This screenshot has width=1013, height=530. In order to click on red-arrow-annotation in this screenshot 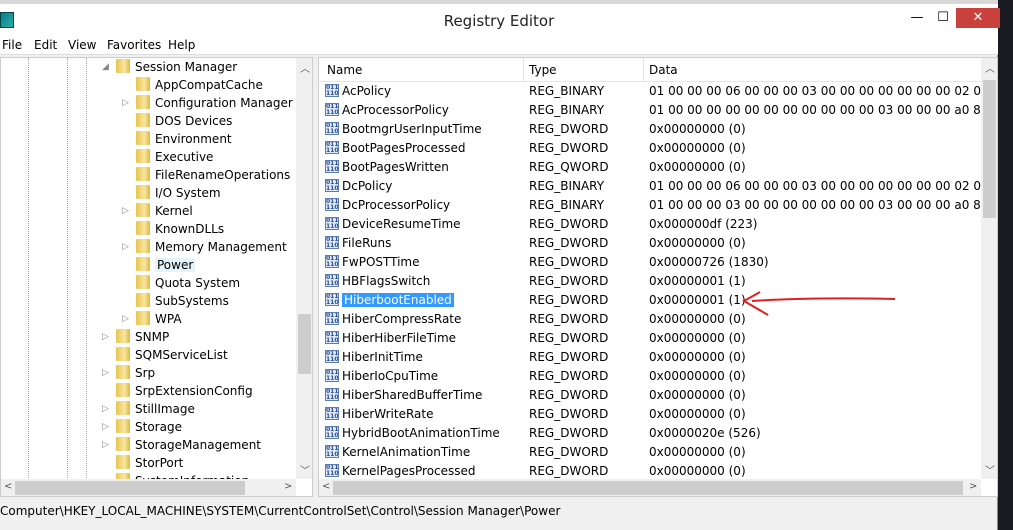, I will do `click(818, 303)`.